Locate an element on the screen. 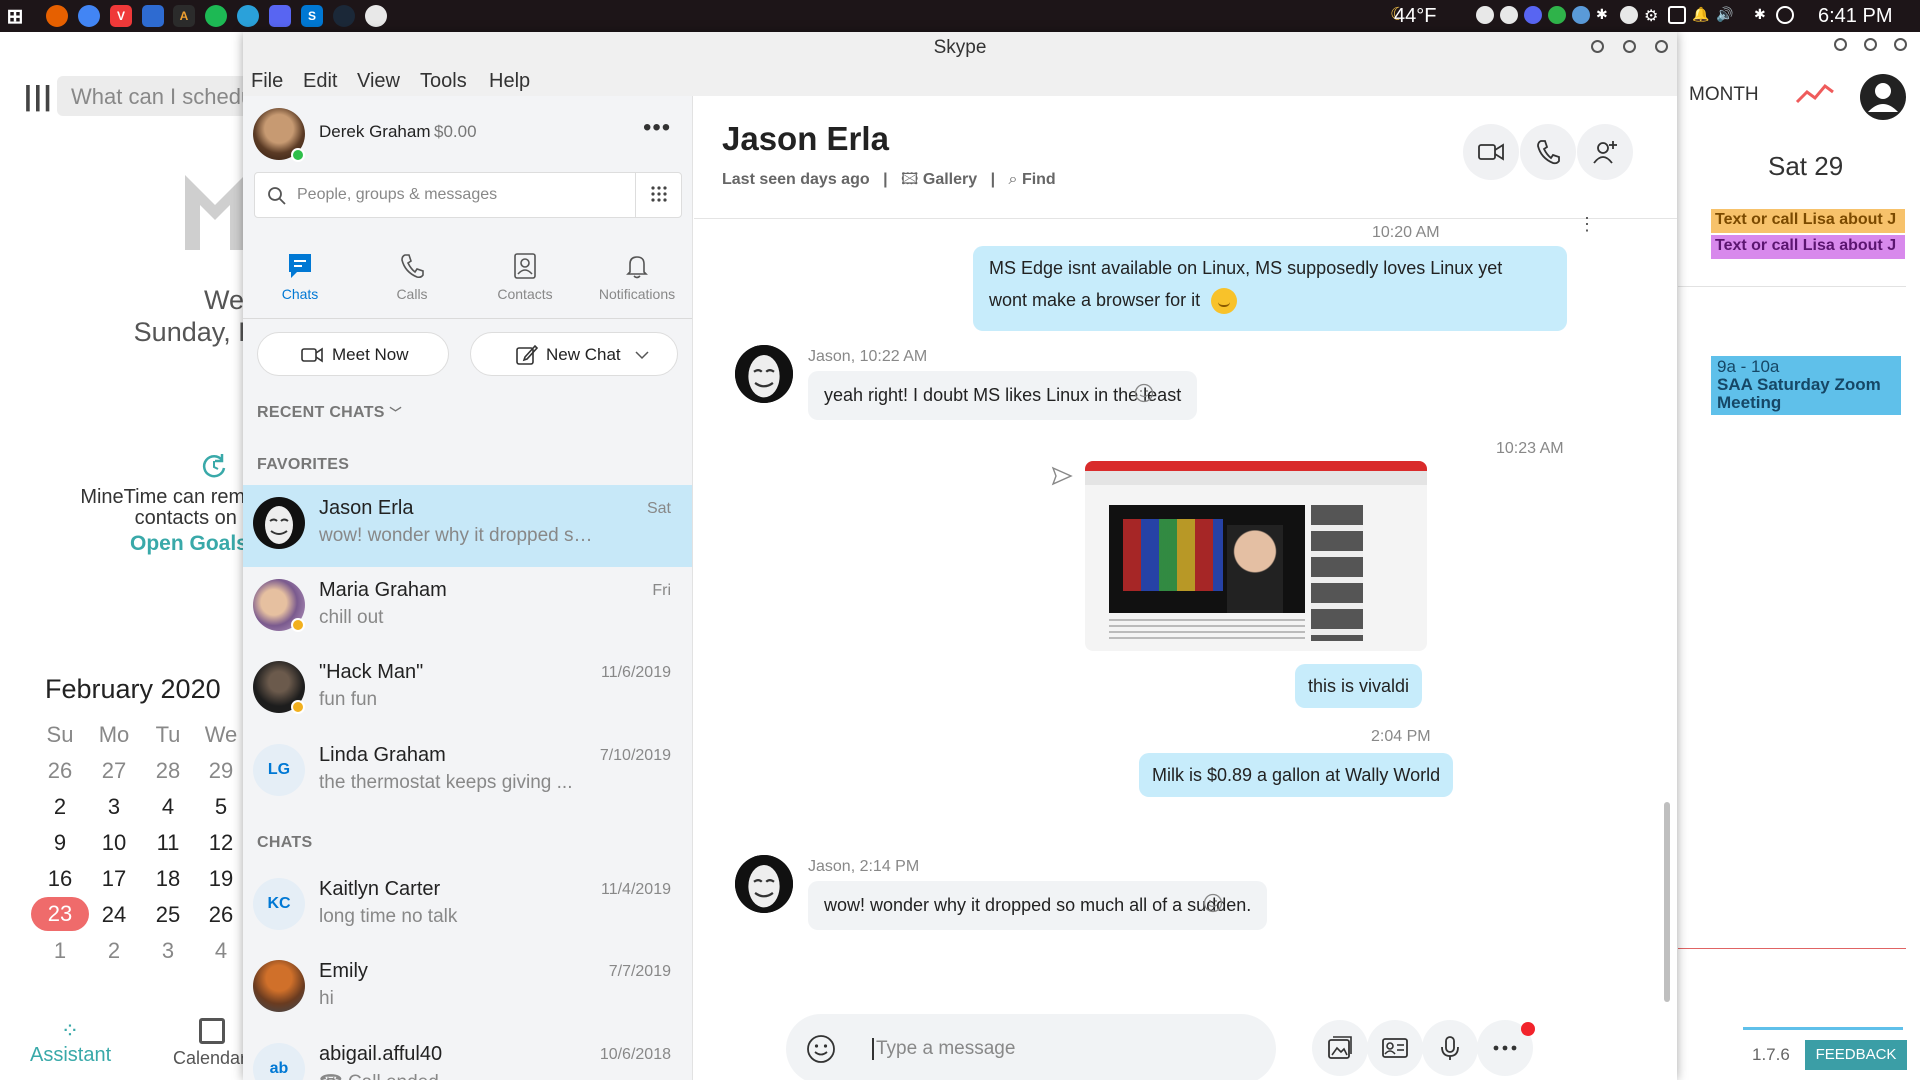 This screenshot has width=1920, height=1080. calendar-day: 2 is located at coordinates (60, 807).